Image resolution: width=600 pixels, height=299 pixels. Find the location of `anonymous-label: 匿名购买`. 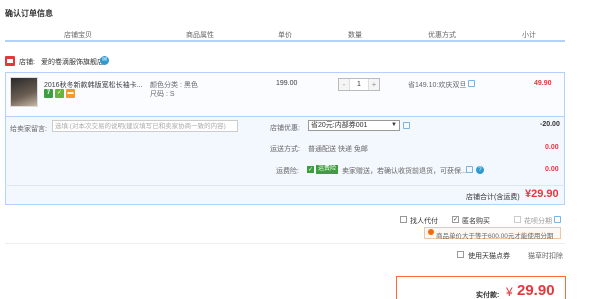

anonymous-label: 匿名购买 is located at coordinates (476, 221).